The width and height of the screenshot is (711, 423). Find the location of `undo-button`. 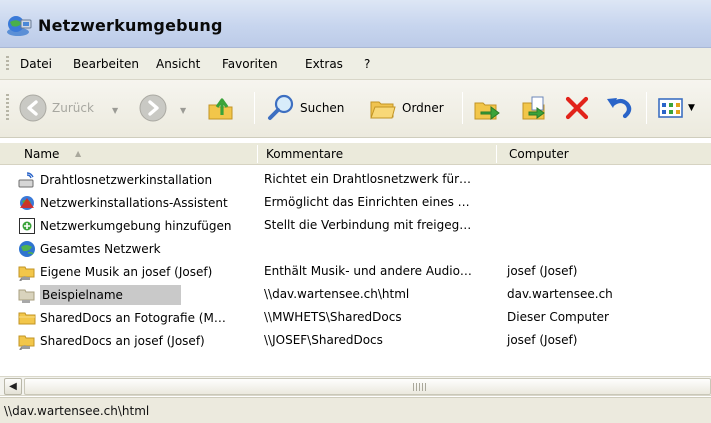

undo-button is located at coordinates (619, 108).